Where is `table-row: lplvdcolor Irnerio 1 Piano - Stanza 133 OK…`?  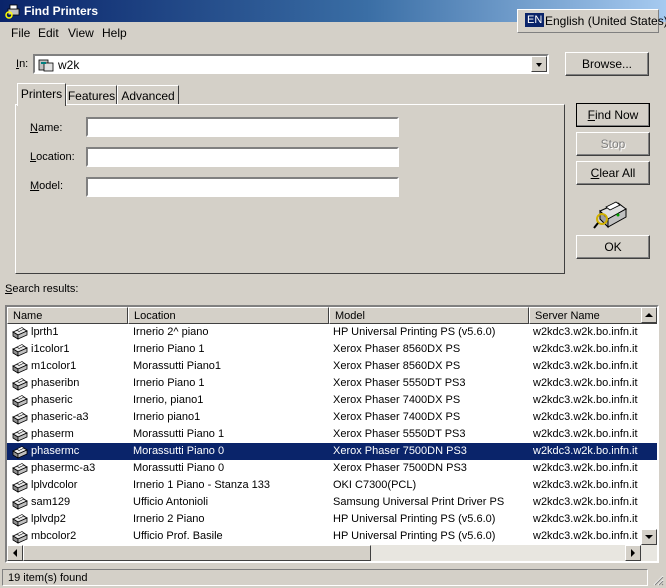
table-row: lplvdcolor Irnerio 1 Piano - Stanza 133 OK… is located at coordinates (332, 485).